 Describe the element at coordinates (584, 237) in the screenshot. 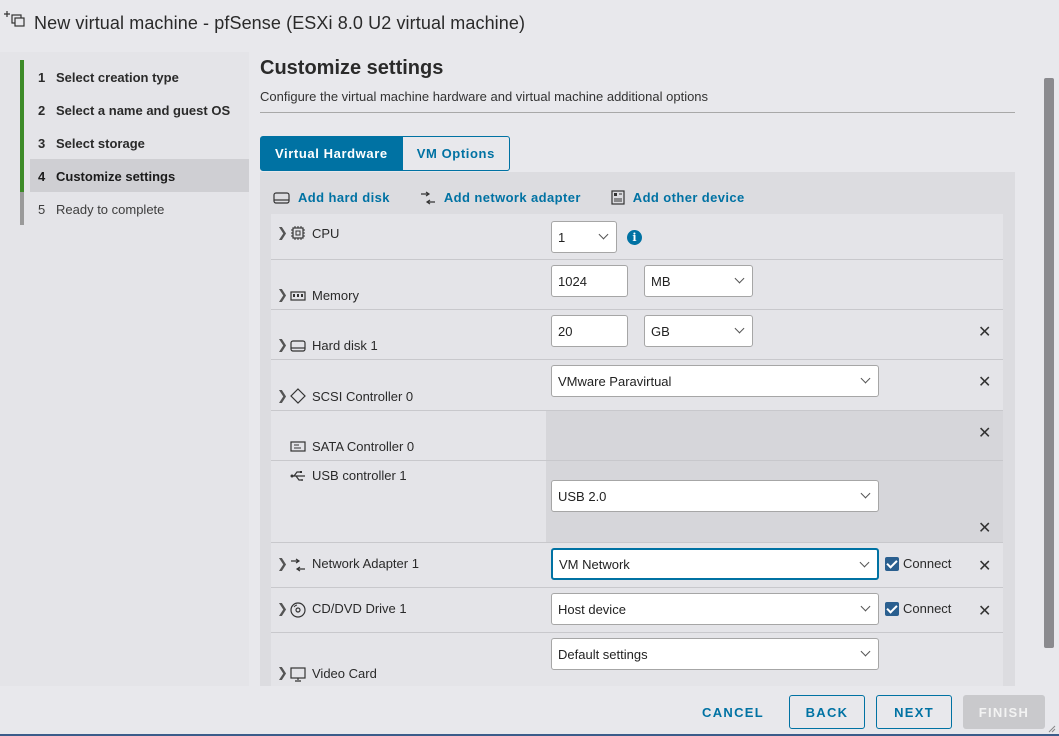

I see `cpu-count-select: 1` at that location.